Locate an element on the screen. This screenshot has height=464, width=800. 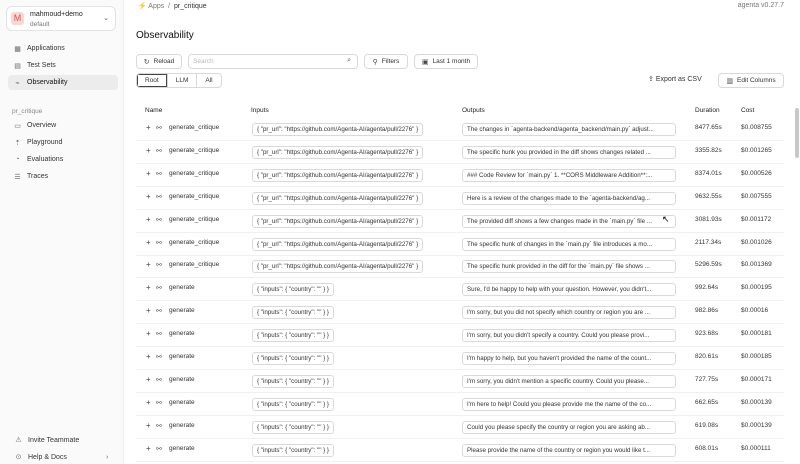
help-label: Help & Docs is located at coordinates (47, 457).